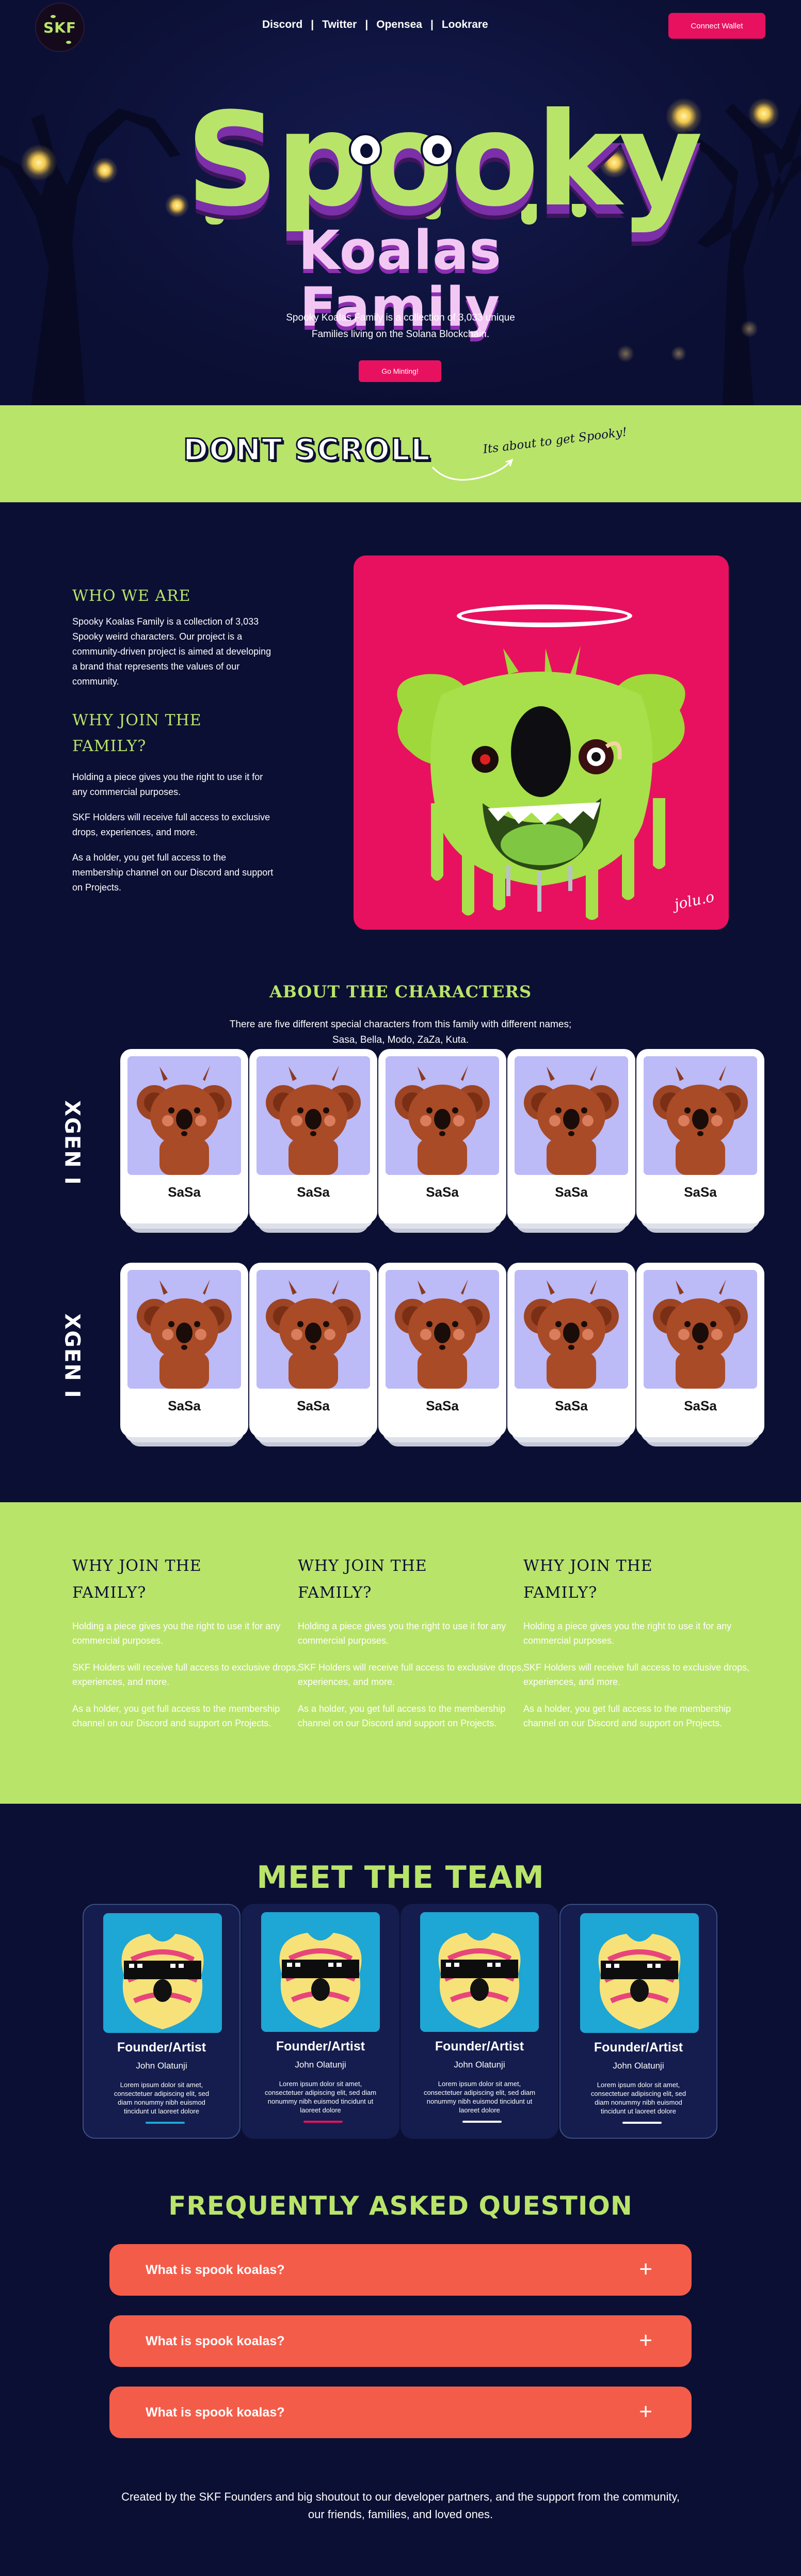 The image size is (801, 2576). I want to click on faq-heading: FREQUENTLY ASKED QUESTION, so click(401, 2206).